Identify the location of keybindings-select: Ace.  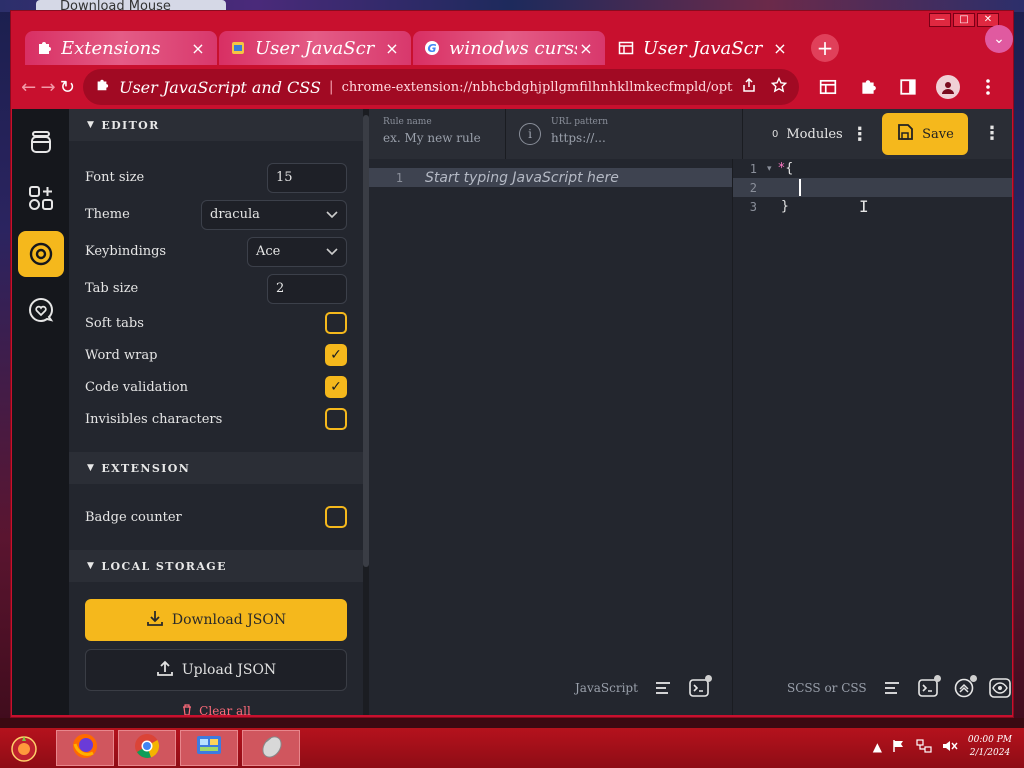
(297, 251).